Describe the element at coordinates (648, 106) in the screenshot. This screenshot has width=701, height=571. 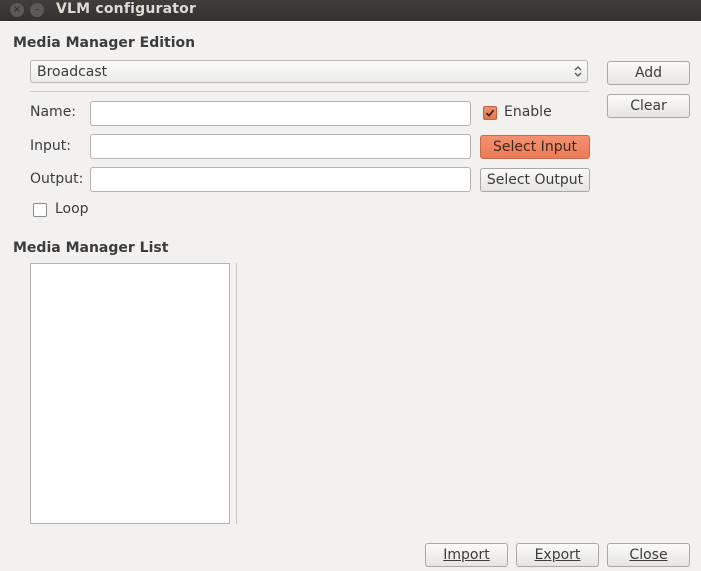
I see `clear-button: Clear` at that location.